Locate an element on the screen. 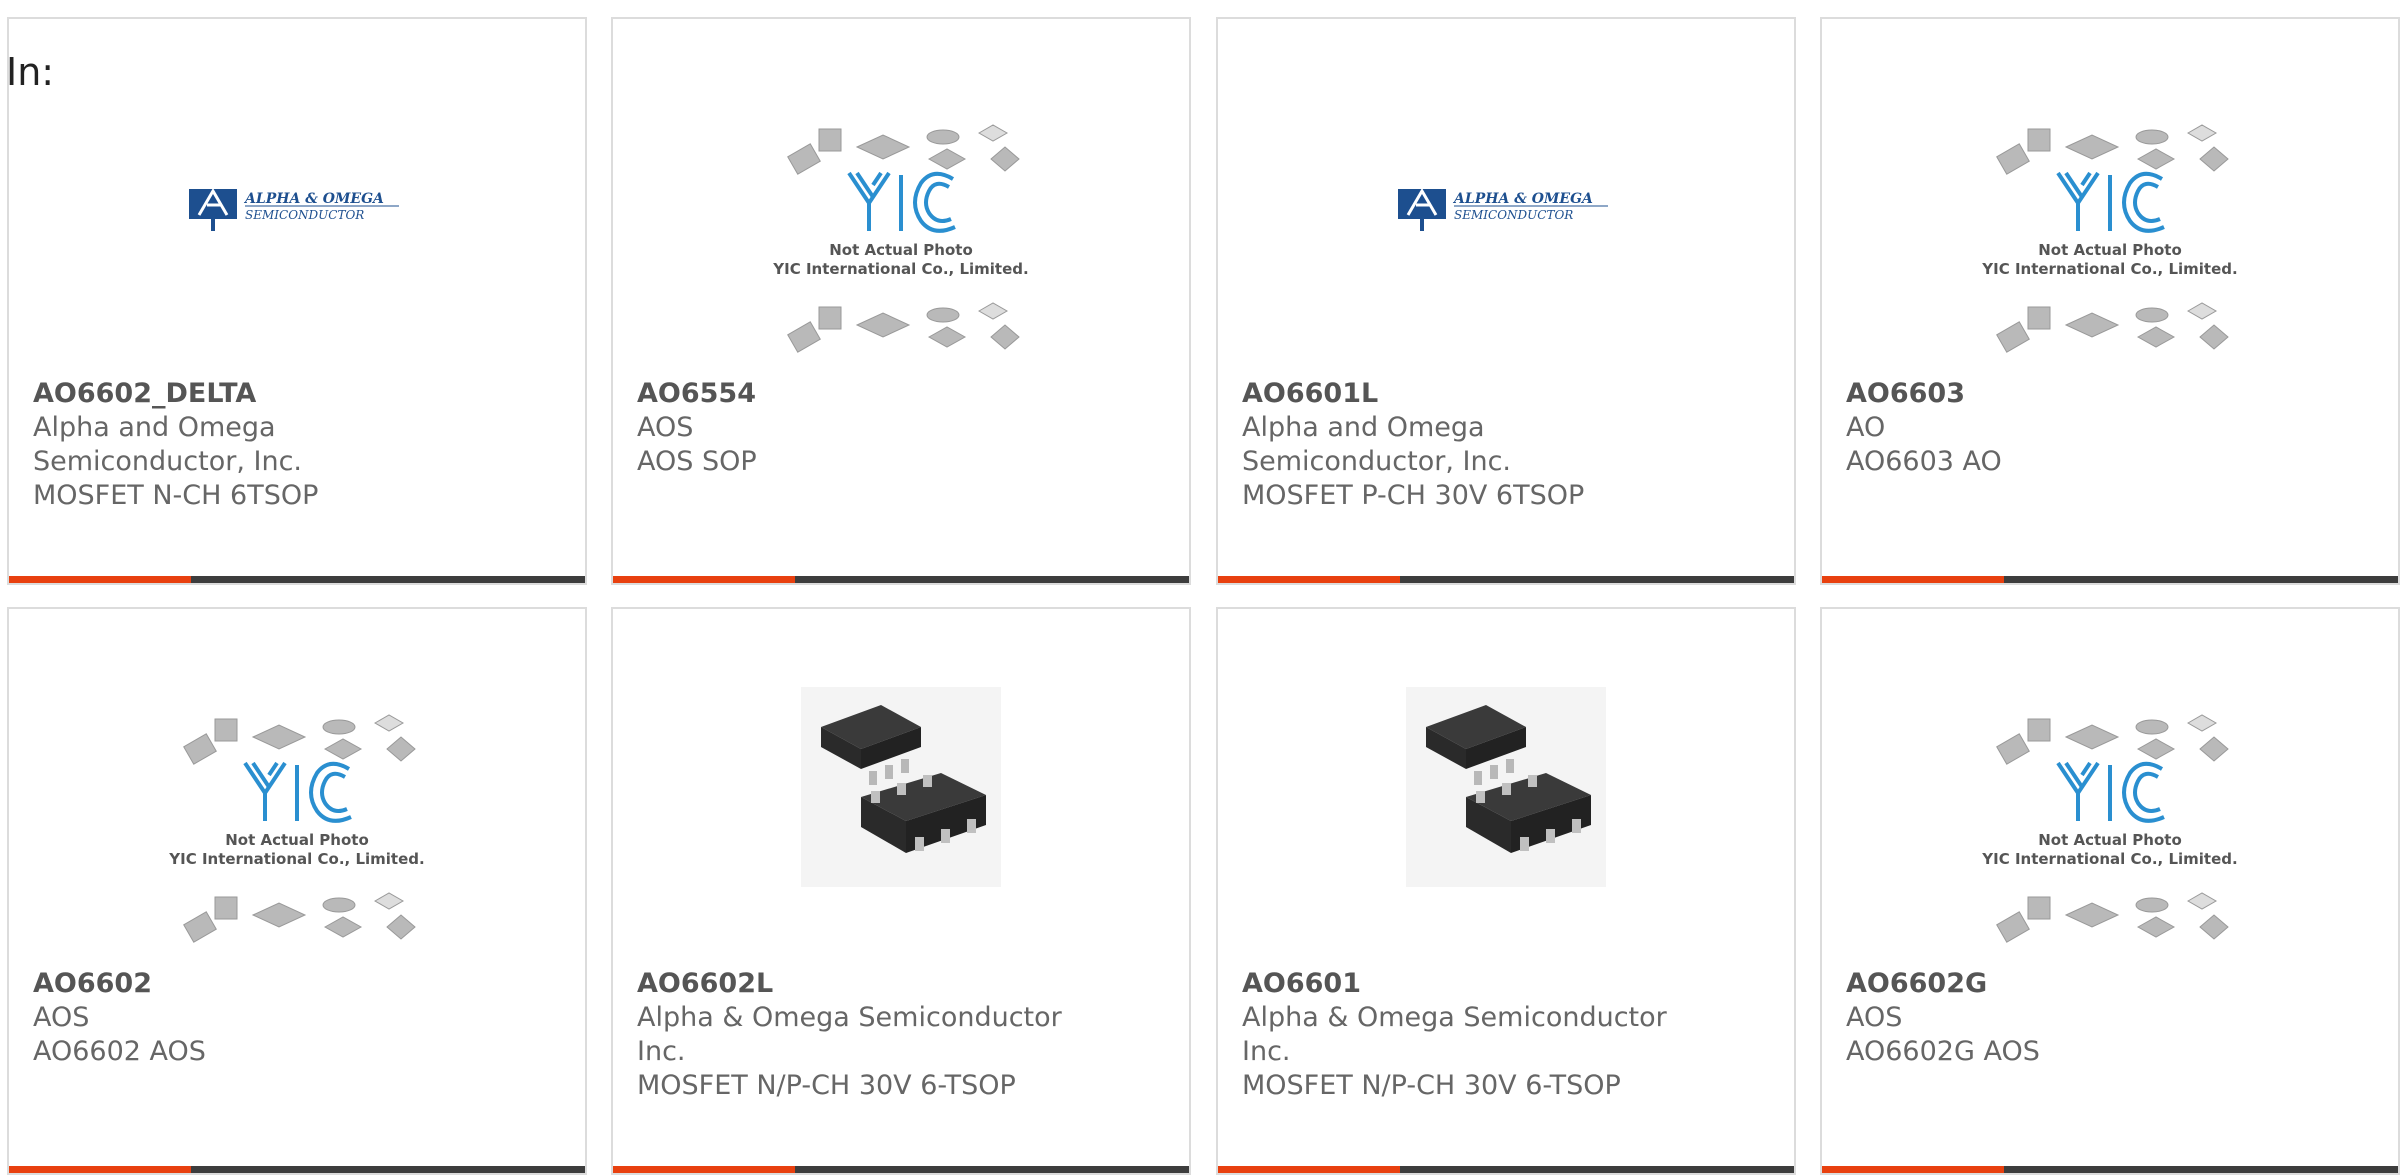 This screenshot has height=1175, width=2400. part-number-link: AO6602 is located at coordinates (253, 984).